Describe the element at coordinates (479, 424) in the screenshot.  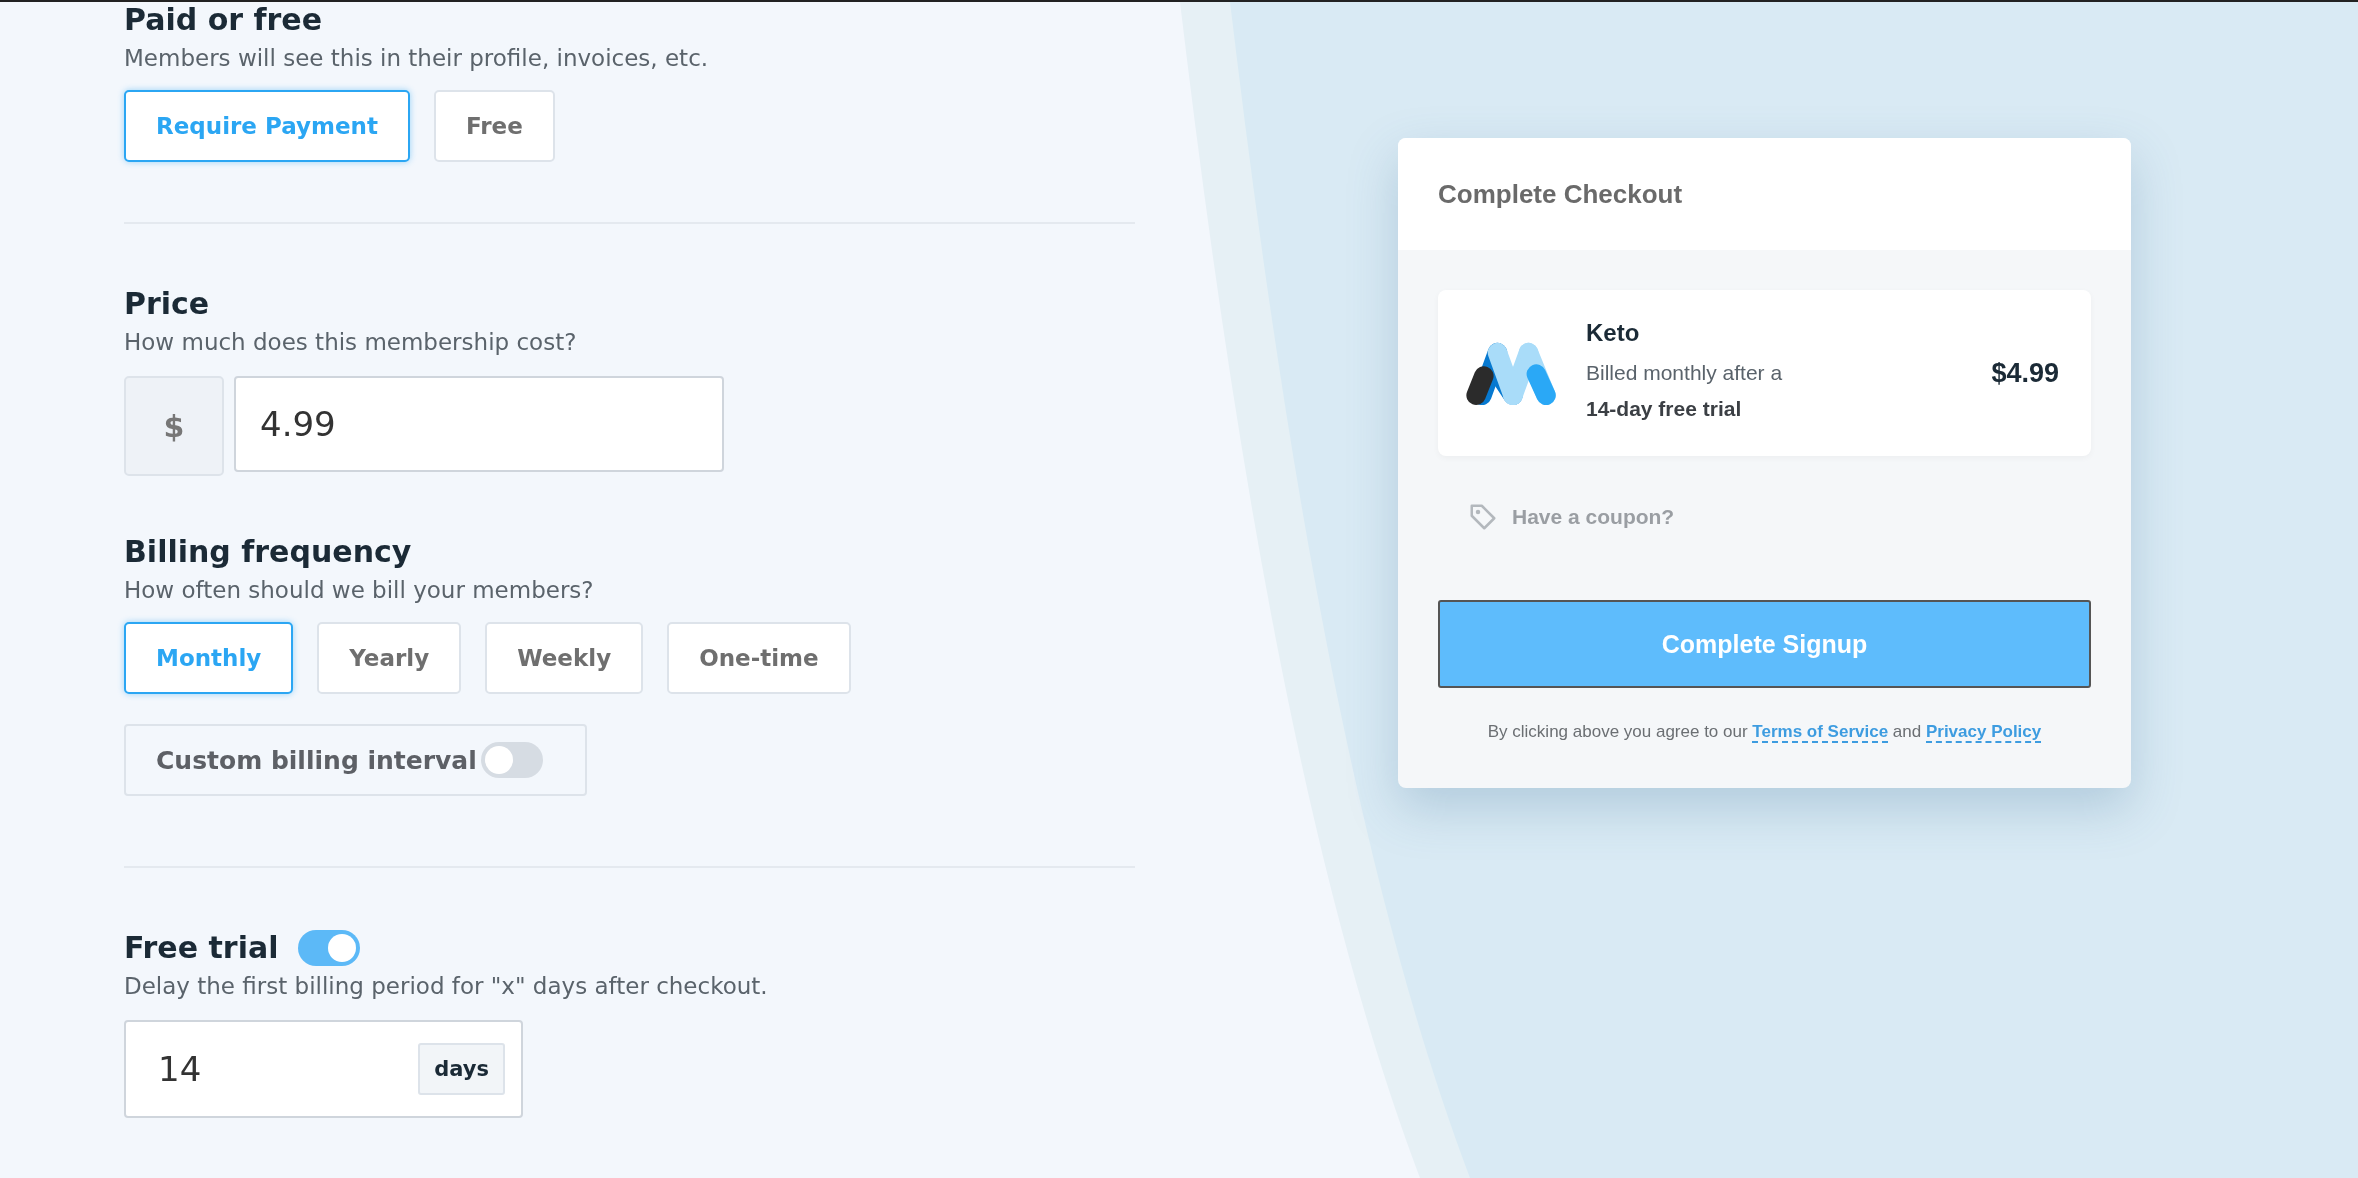
I see `price-input: 4.99` at that location.